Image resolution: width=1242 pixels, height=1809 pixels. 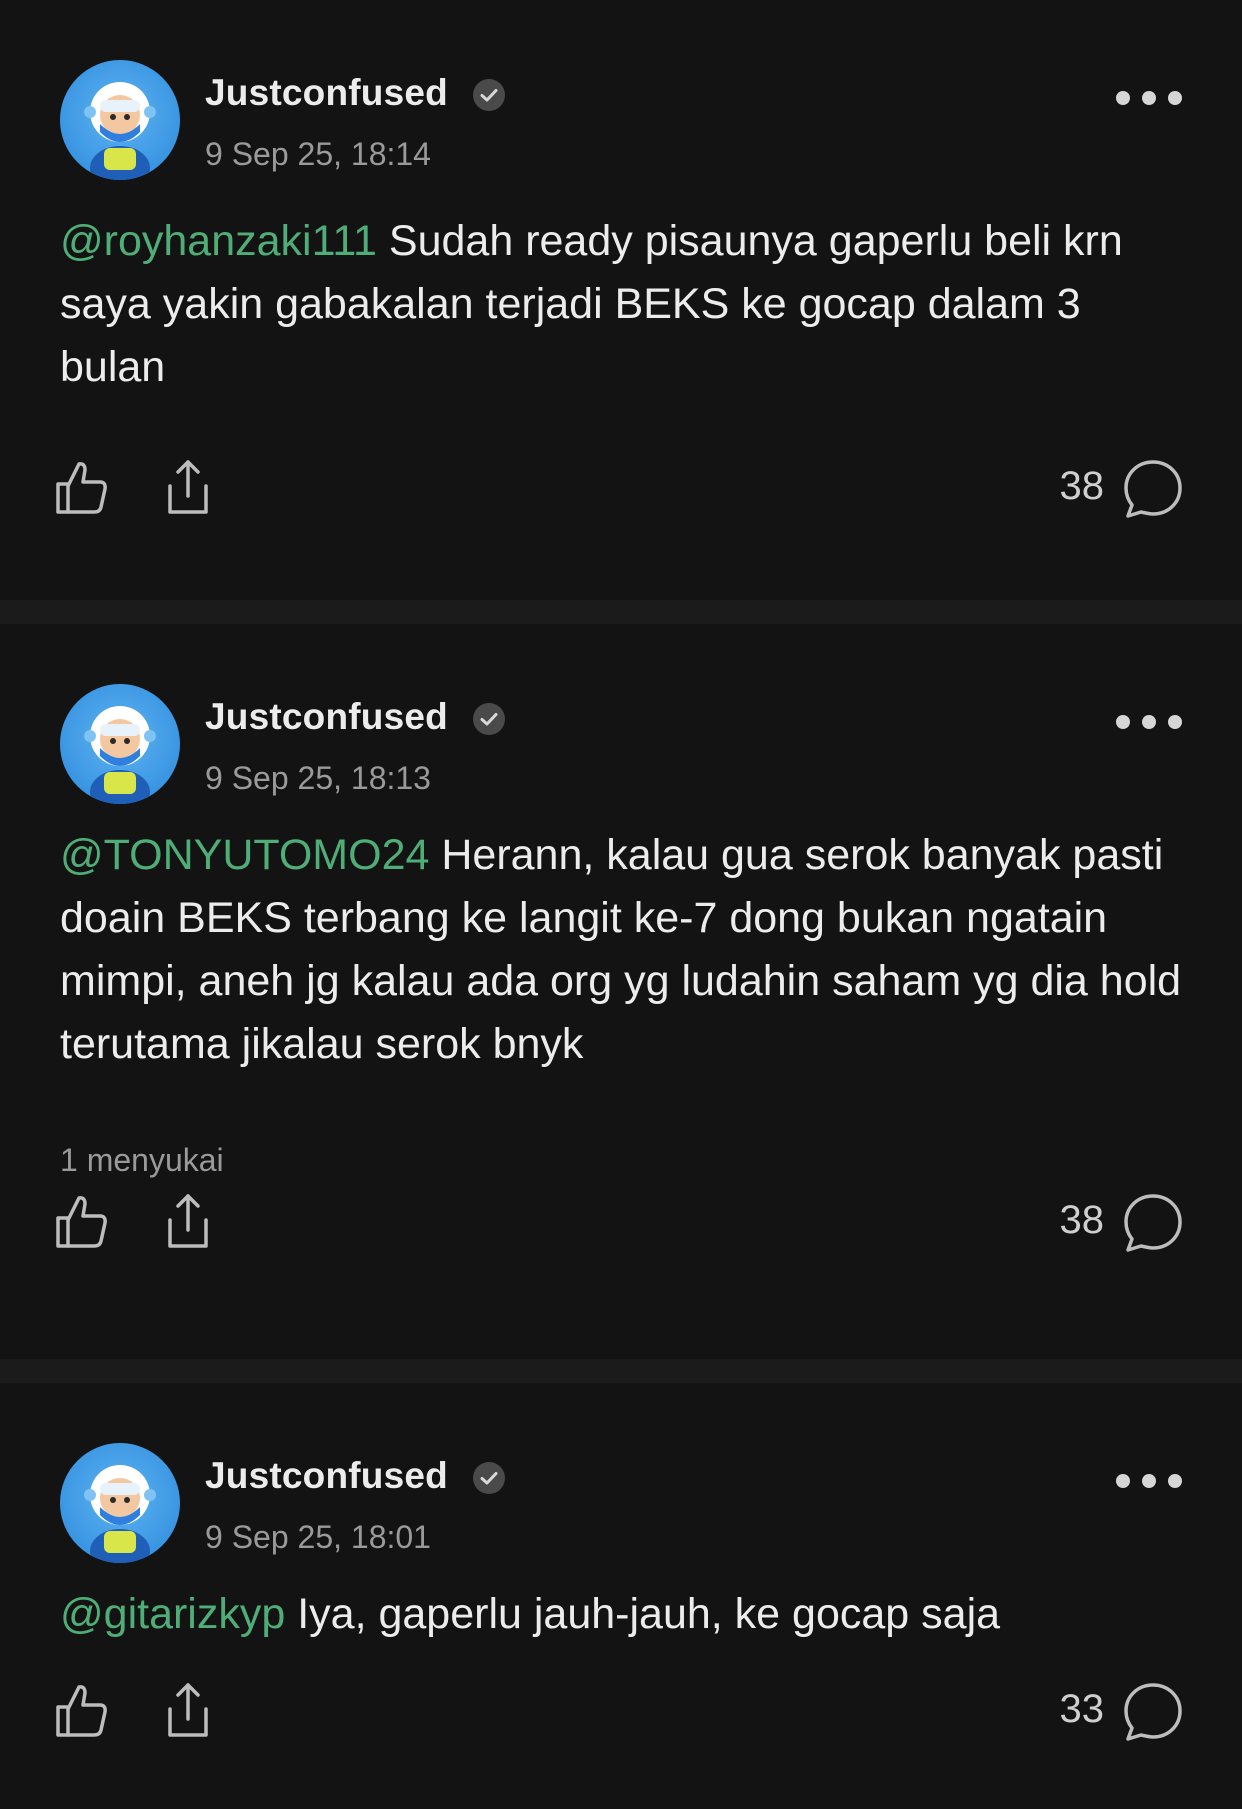 What do you see at coordinates (621, 1503) in the screenshot?
I see `post-header: Justconfused 9 Sep 25, 18:01` at bounding box center [621, 1503].